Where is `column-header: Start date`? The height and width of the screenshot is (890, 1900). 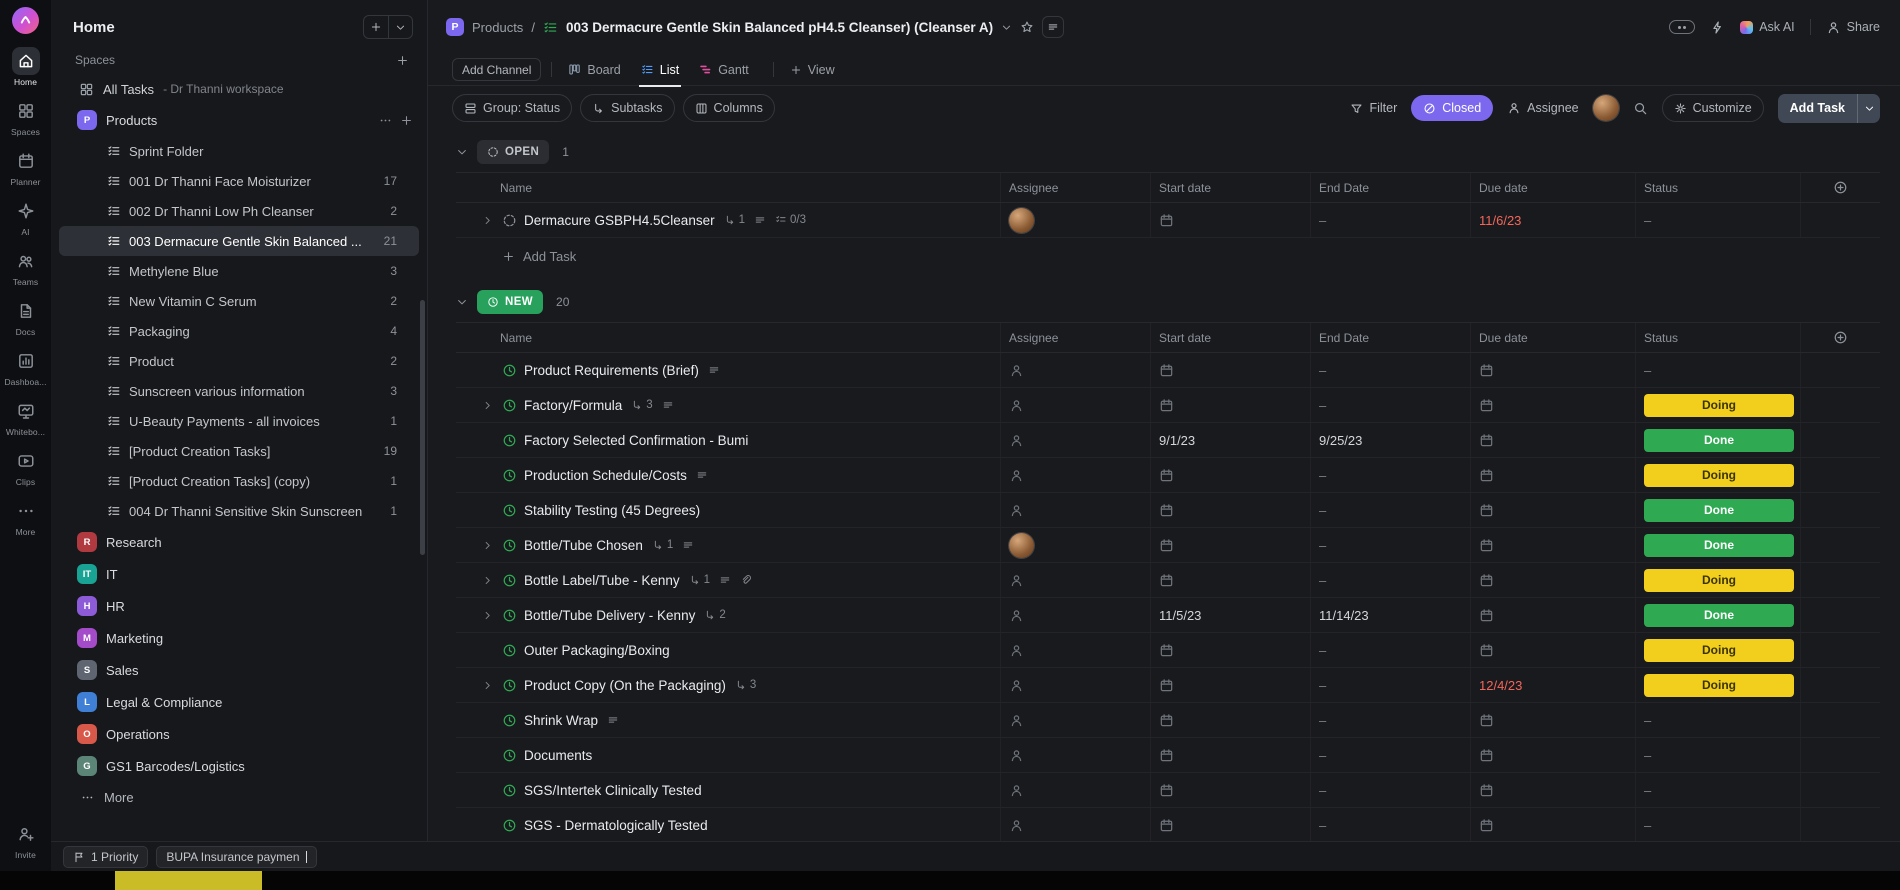
column-header: Start date is located at coordinates (1230, 337).